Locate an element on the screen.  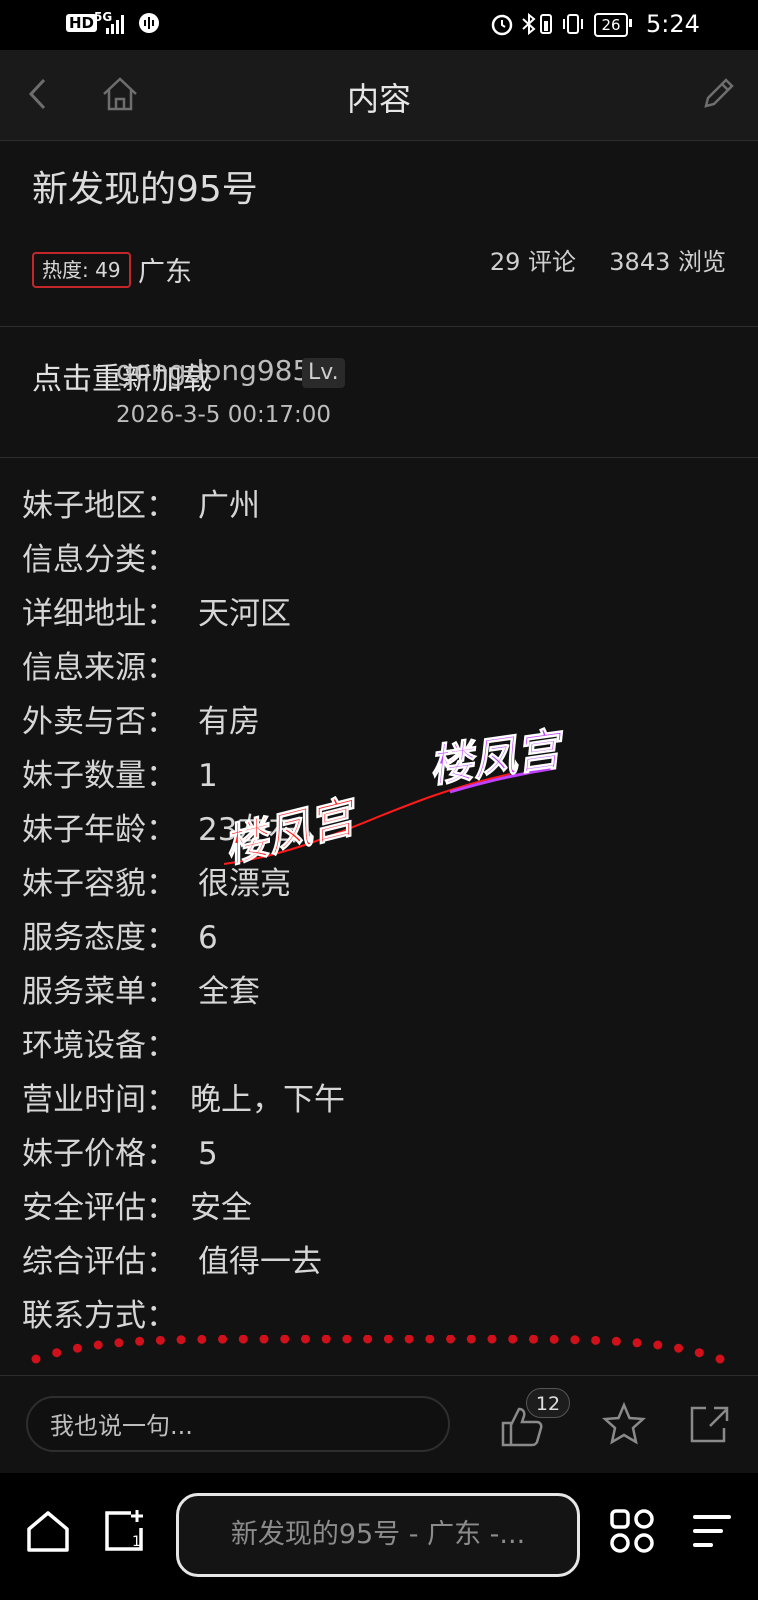
field-row: 服务态度： 6 is located at coordinates (382, 943).